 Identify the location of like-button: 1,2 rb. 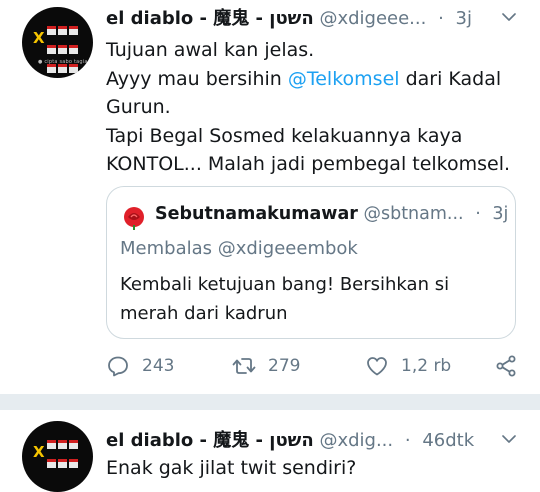
(408, 366).